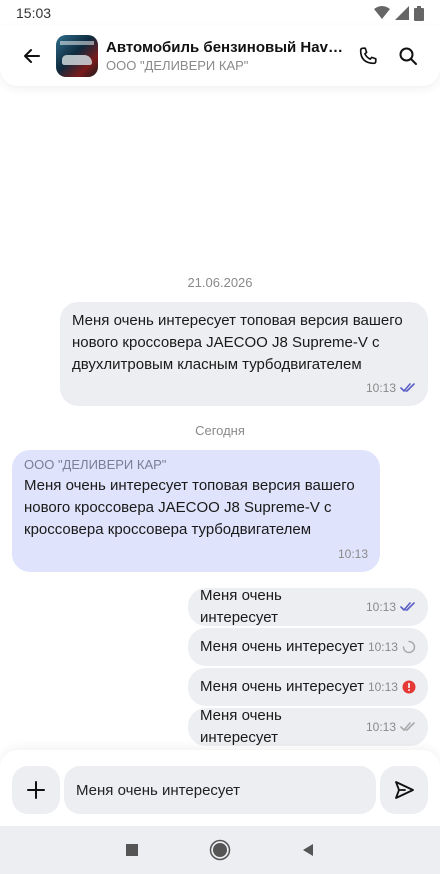 This screenshot has width=440, height=874. I want to click on recents-icon, so click(132, 850).